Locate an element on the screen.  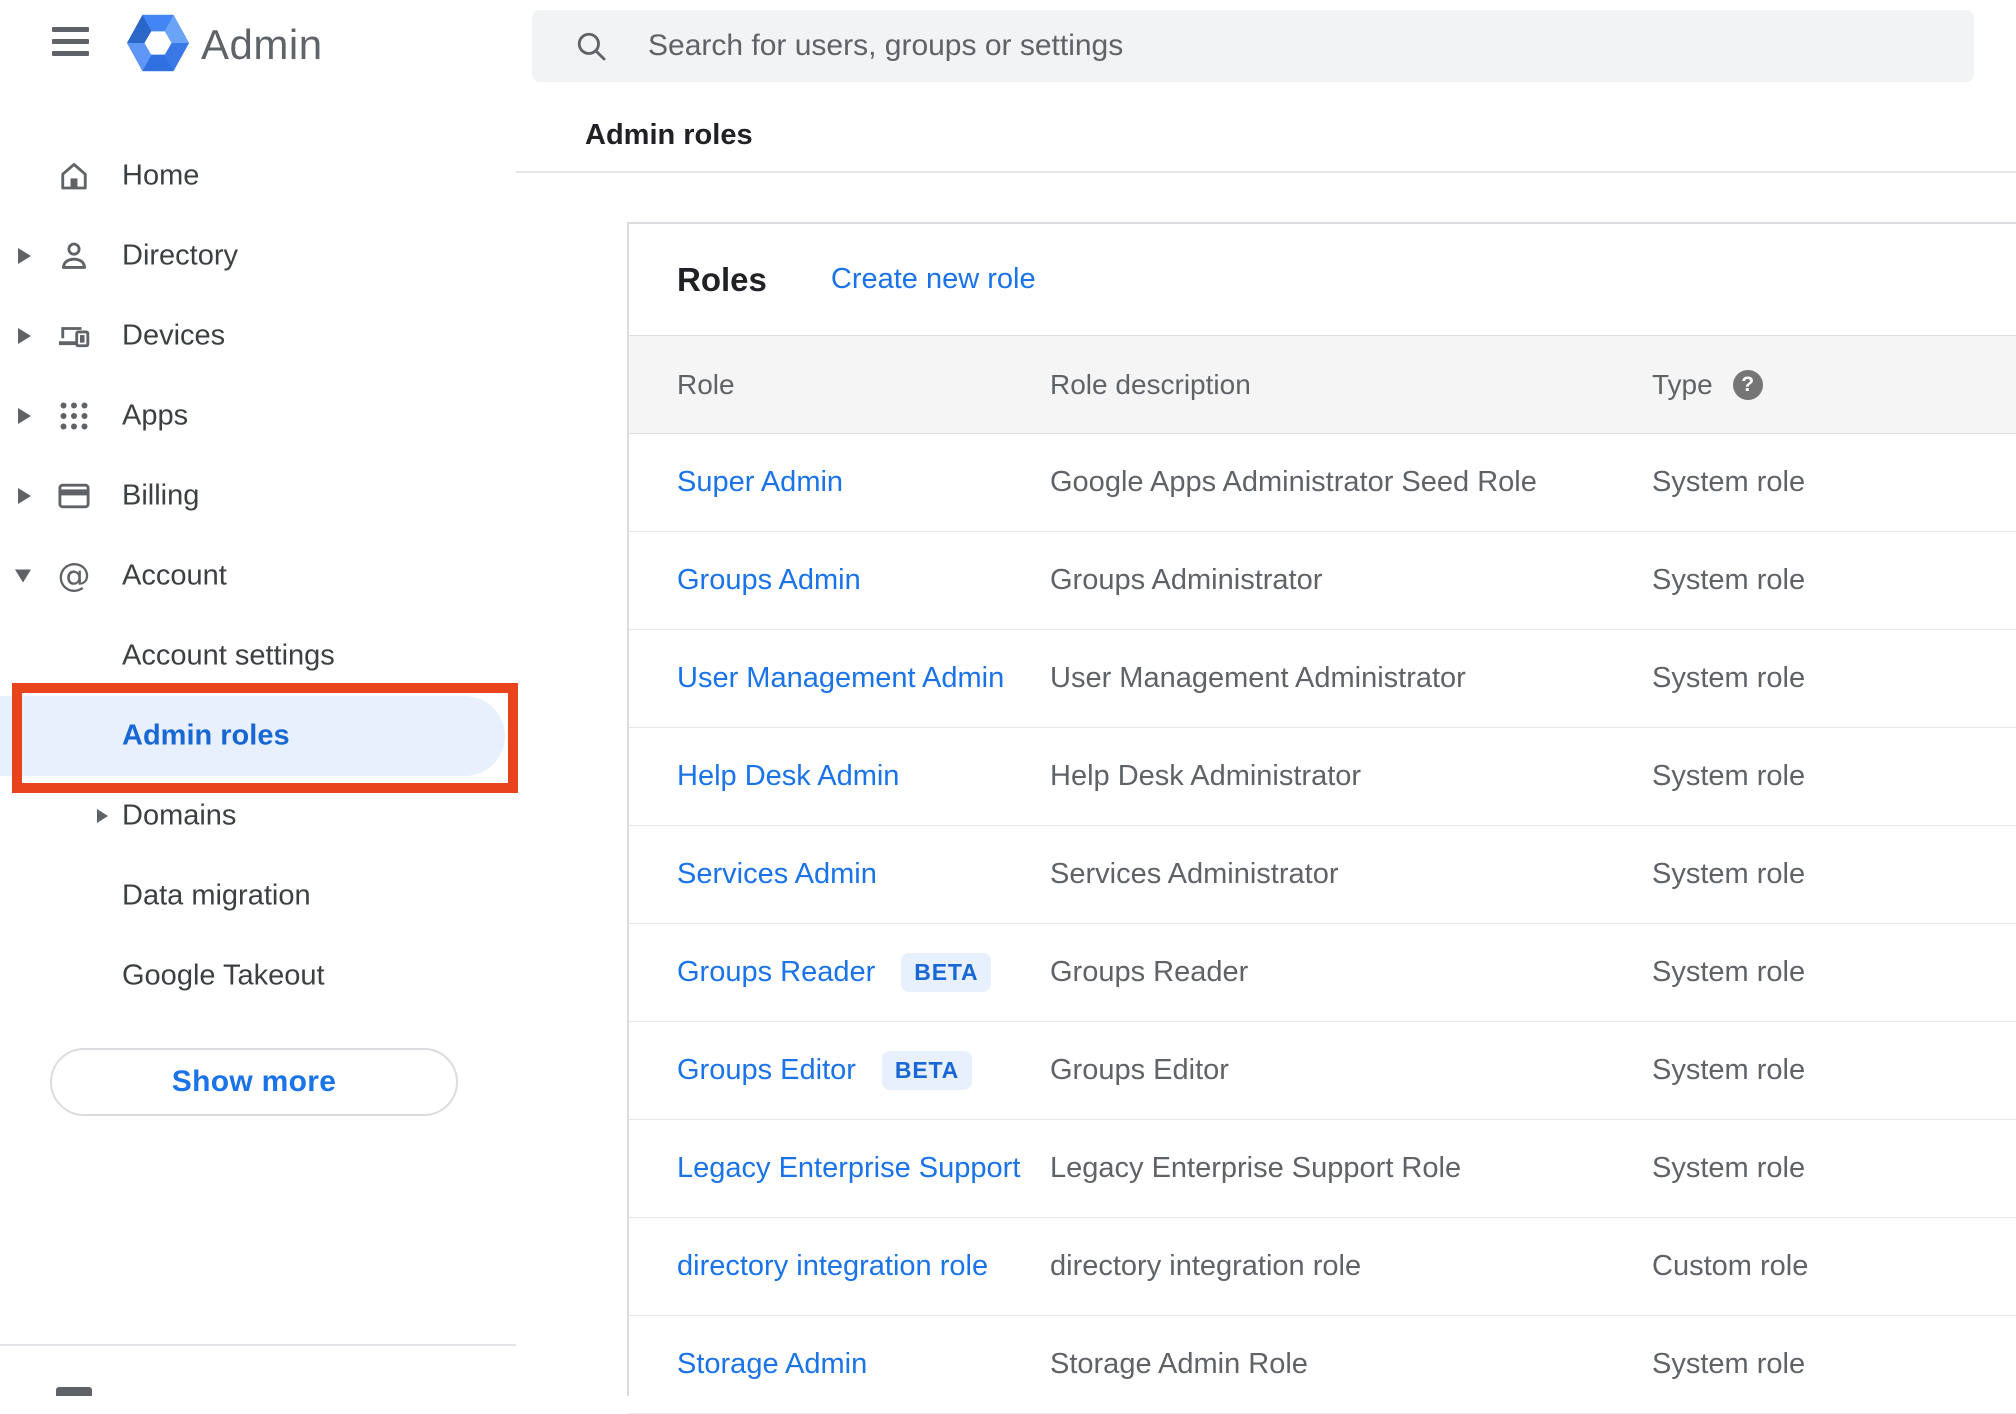
help-icon: ? is located at coordinates (1747, 384).